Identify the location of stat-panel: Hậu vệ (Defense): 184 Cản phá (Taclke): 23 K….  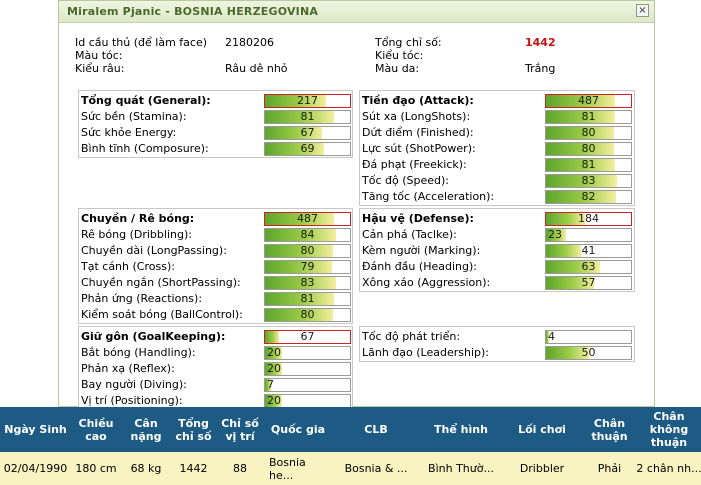
(497, 250).